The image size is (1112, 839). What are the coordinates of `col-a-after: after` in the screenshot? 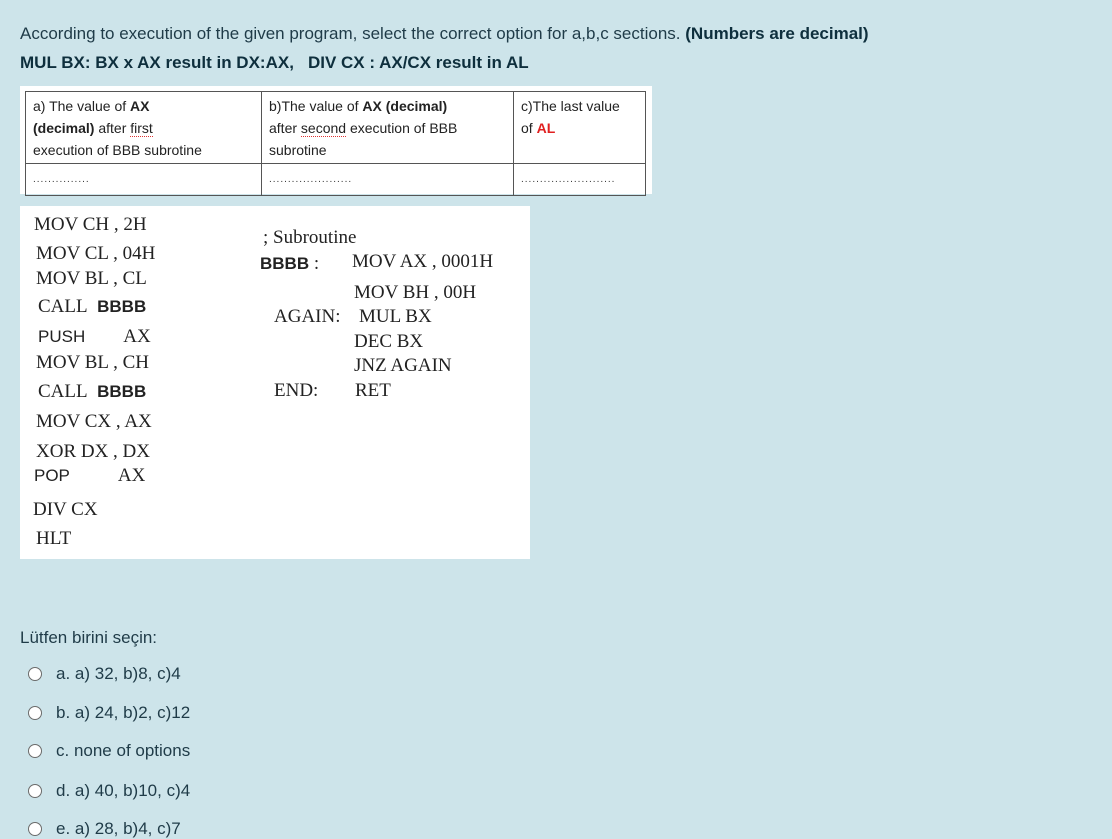 It's located at (112, 128).